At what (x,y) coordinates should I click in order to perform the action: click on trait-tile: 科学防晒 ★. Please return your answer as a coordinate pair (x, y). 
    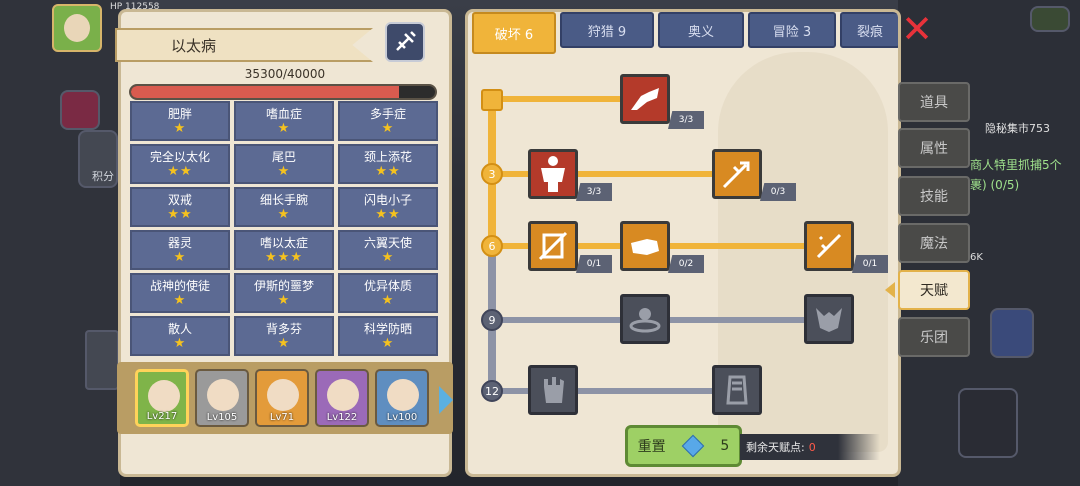
    Looking at the image, I should click on (388, 336).